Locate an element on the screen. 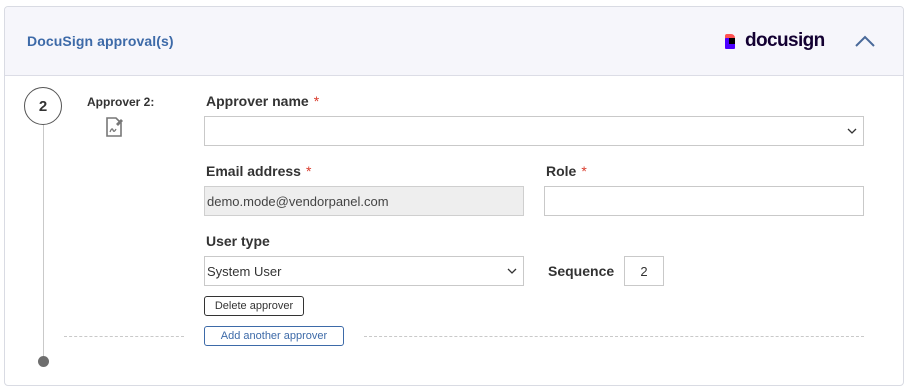 The image size is (908, 391). user-type-label: User type is located at coordinates (238, 241).